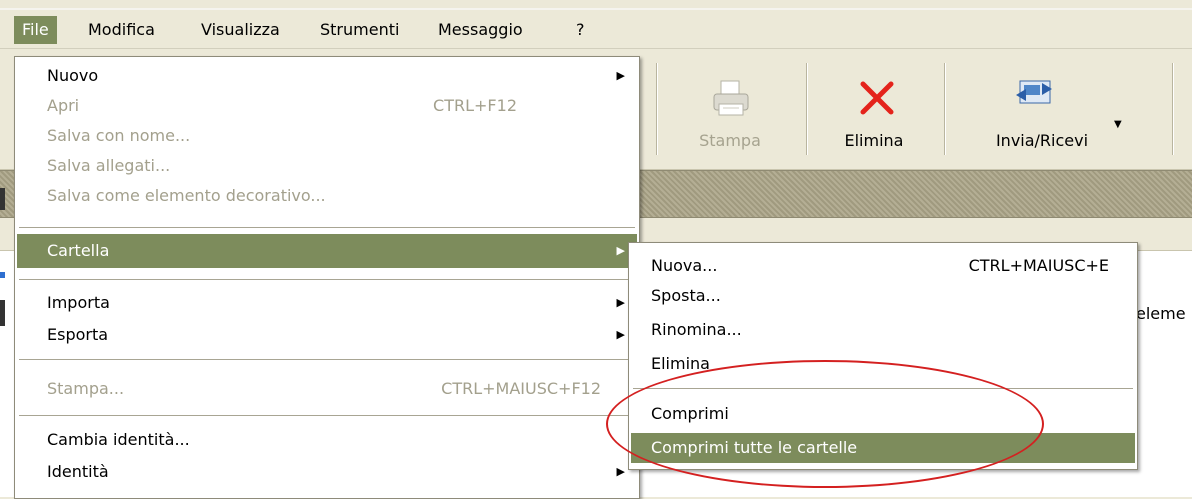 The width and height of the screenshot is (1192, 499). Describe the element at coordinates (359, 30) in the screenshot. I see `menu-strumenti: Strumenti` at that location.